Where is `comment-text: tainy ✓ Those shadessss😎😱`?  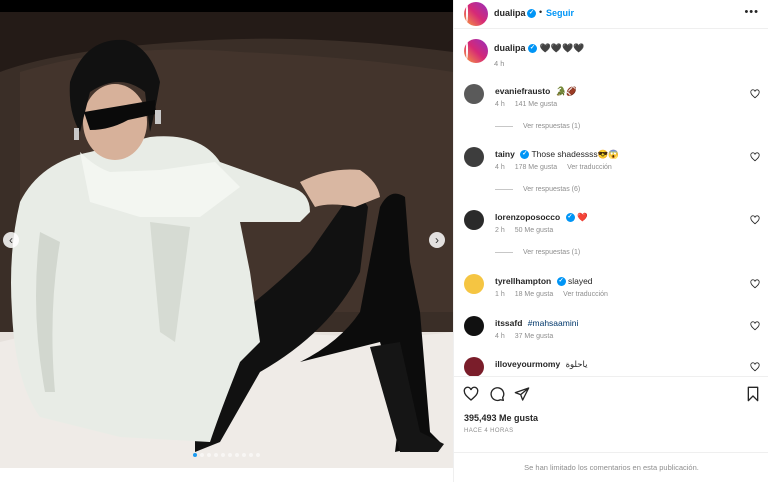 comment-text: tainy ✓ Those shadessss😎😱 is located at coordinates (557, 154).